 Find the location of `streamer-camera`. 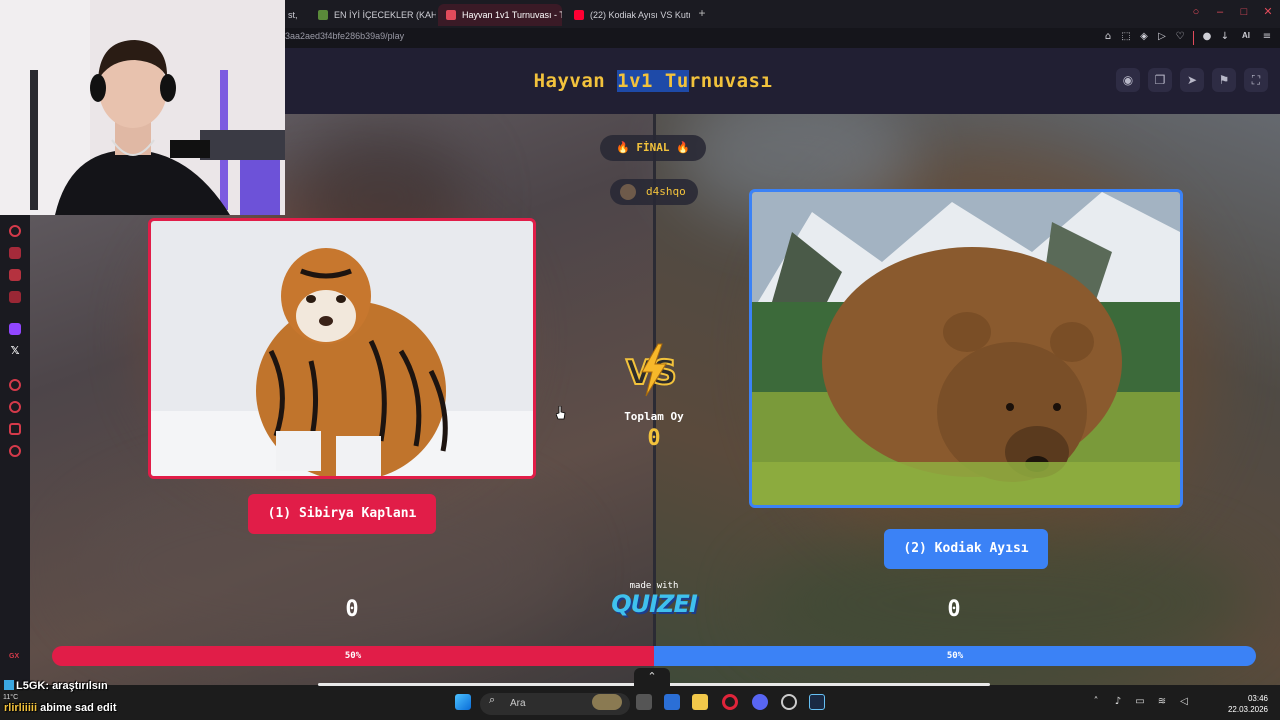

streamer-camera is located at coordinates (142, 107).